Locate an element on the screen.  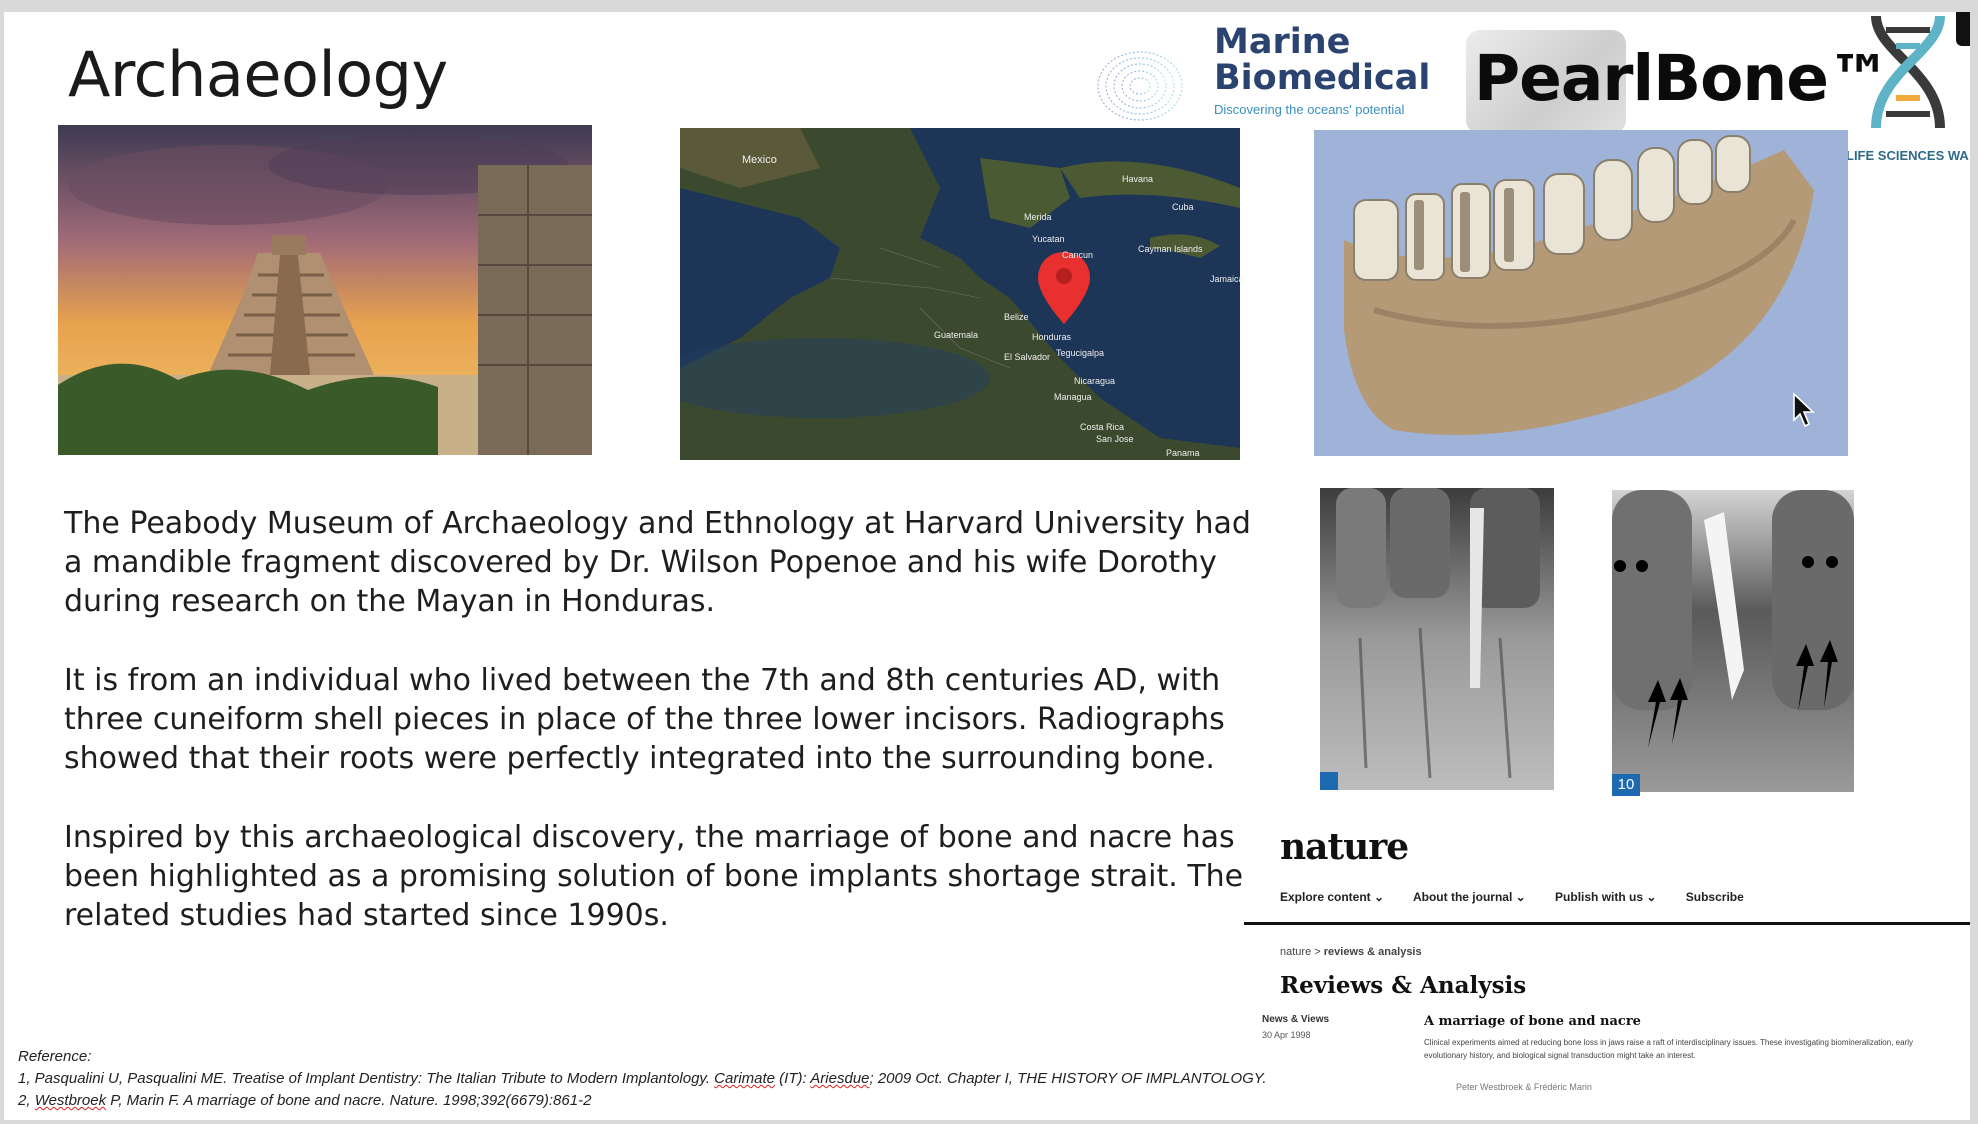
map-label: Nicaragua is located at coordinates (1095, 381).